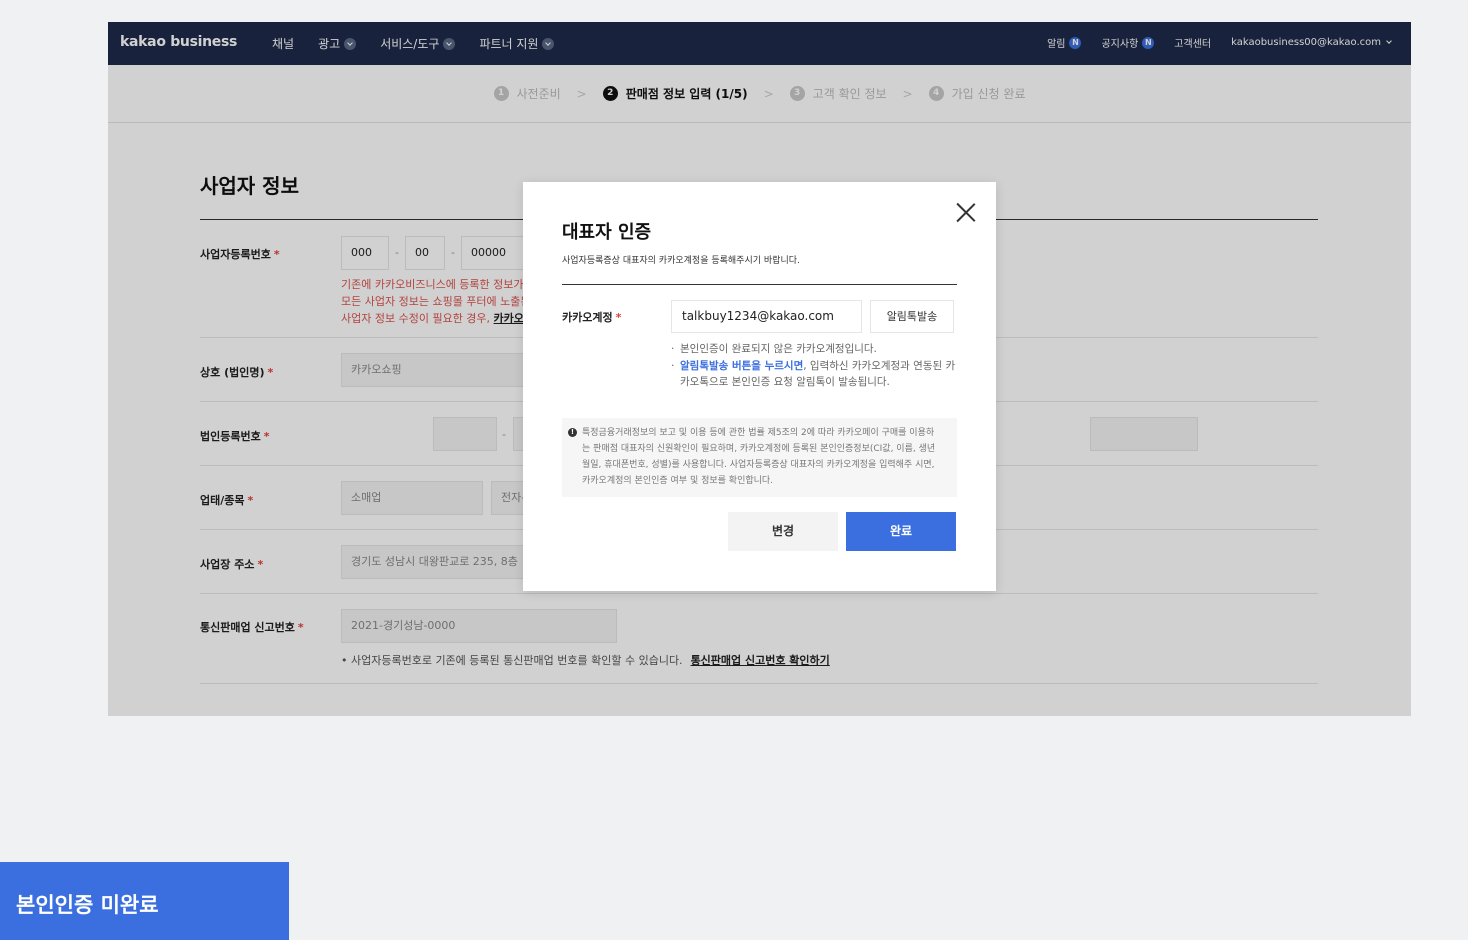 This screenshot has height=940, width=1468. What do you see at coordinates (618, 317) in the screenshot?
I see `required-mark: *` at bounding box center [618, 317].